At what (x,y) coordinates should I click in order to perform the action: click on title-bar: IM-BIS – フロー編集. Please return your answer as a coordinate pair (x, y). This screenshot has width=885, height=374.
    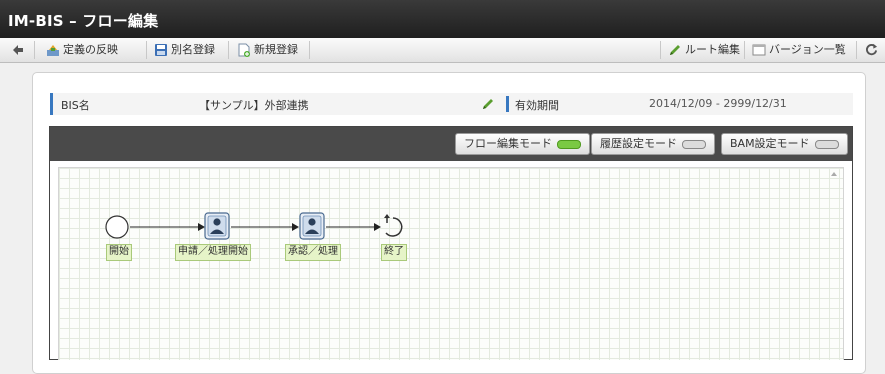
    Looking at the image, I should click on (442, 19).